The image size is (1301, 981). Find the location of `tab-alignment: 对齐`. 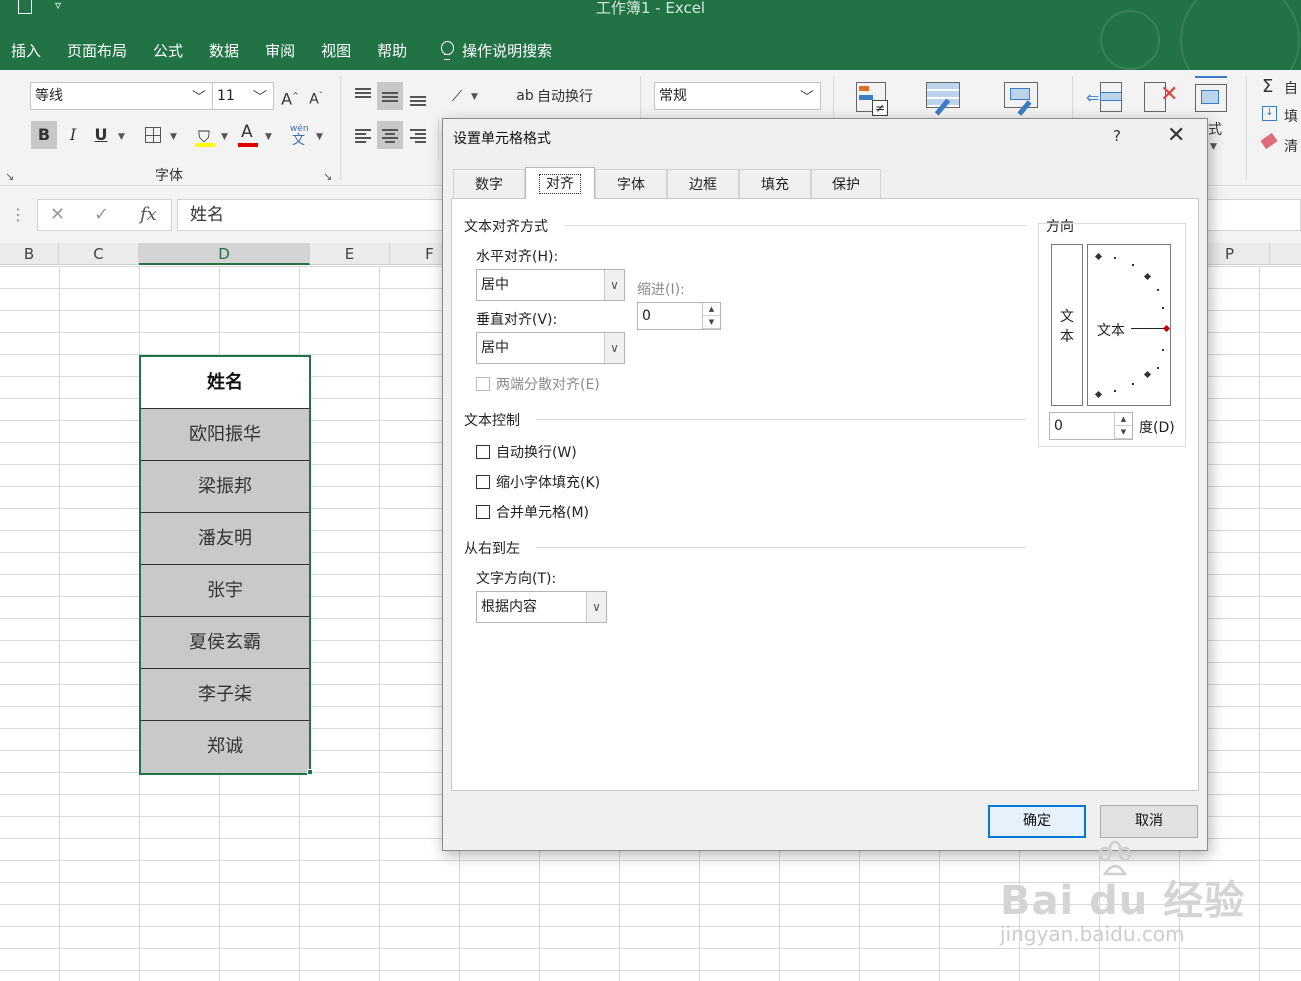

tab-alignment: 对齐 is located at coordinates (560, 183).